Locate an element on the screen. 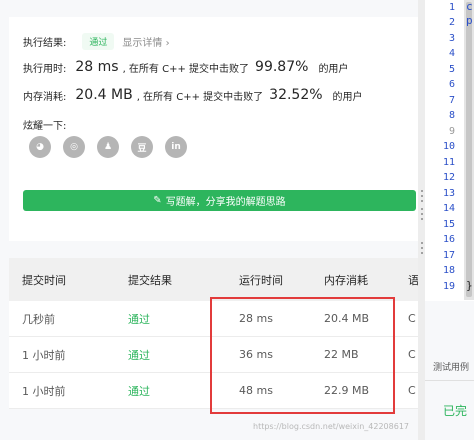  test-panel-divider is located at coordinates (449, 380).